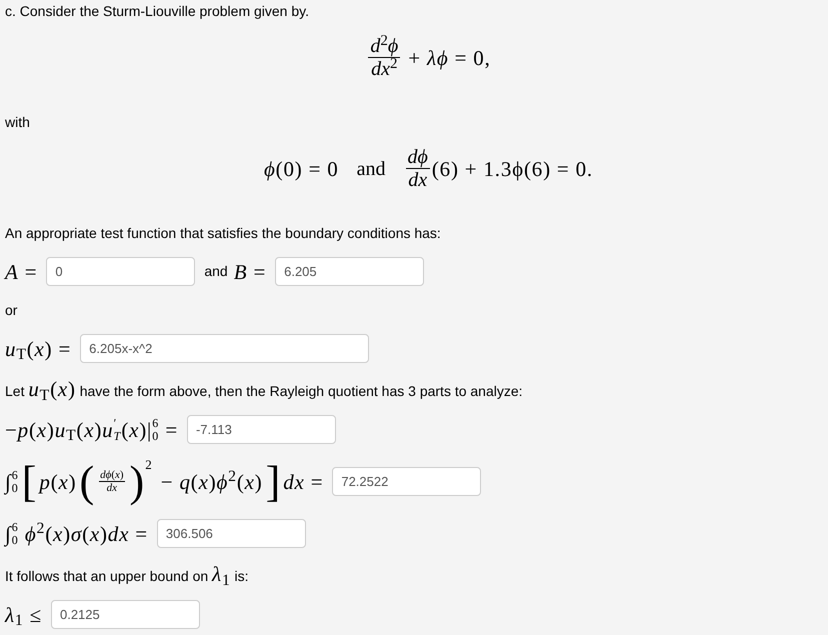 The image size is (828, 635). I want to click on answer-field: 0, so click(121, 271).